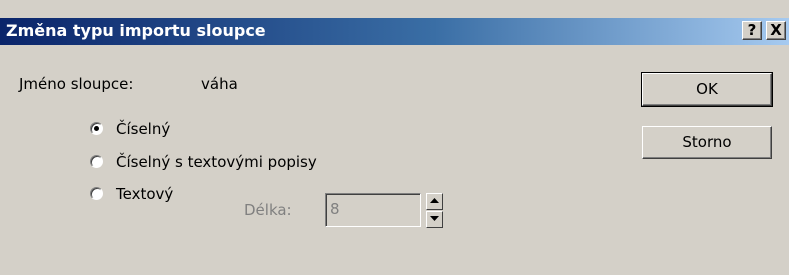  Describe the element at coordinates (219, 84) in the screenshot. I see `column-name-value: váha` at that location.